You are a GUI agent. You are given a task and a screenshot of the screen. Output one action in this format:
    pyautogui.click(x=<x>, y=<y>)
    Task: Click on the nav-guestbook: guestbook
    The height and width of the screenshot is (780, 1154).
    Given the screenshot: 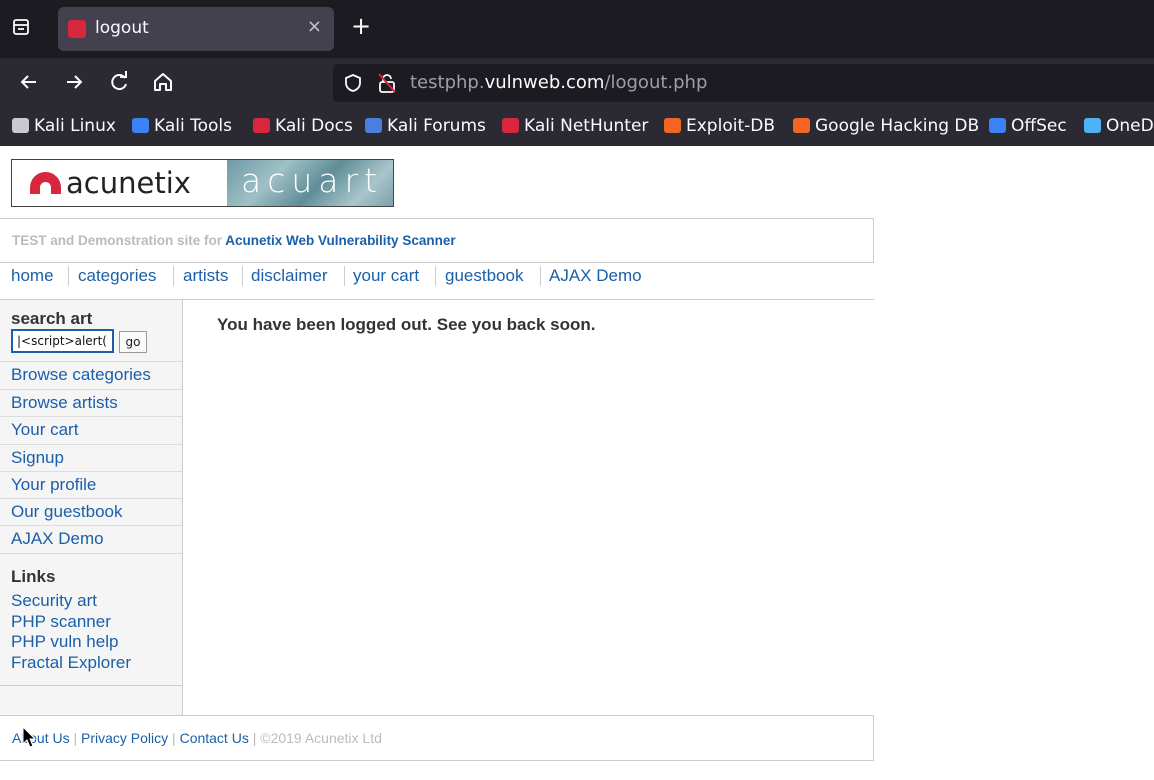 What is the action you would take?
    pyautogui.click(x=484, y=276)
    